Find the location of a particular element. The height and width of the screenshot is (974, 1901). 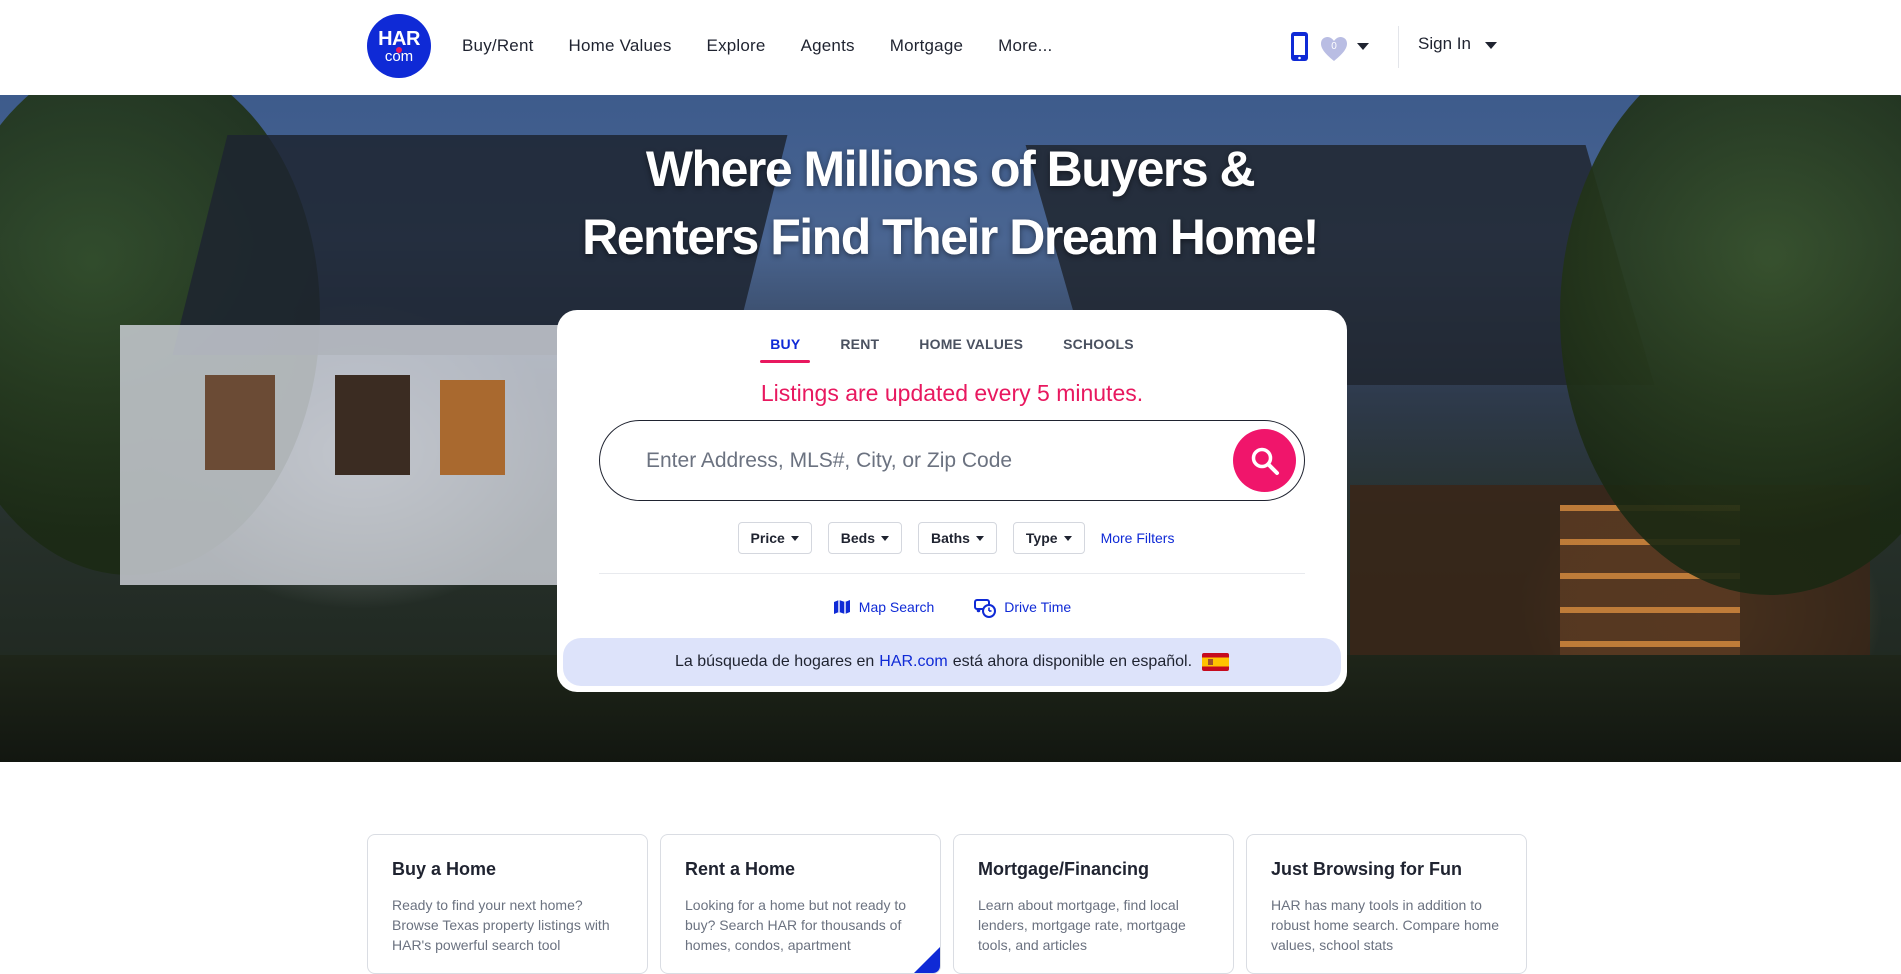

mobile-phone-icon is located at coordinates (1299, 46).